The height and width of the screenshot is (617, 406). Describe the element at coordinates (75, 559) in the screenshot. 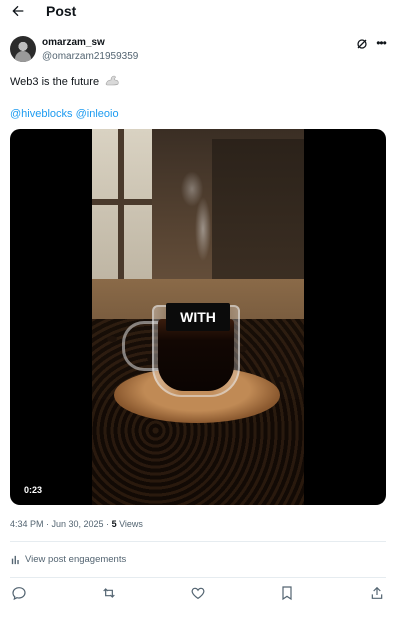

I see `view-engagements-label: View post engagements` at that location.